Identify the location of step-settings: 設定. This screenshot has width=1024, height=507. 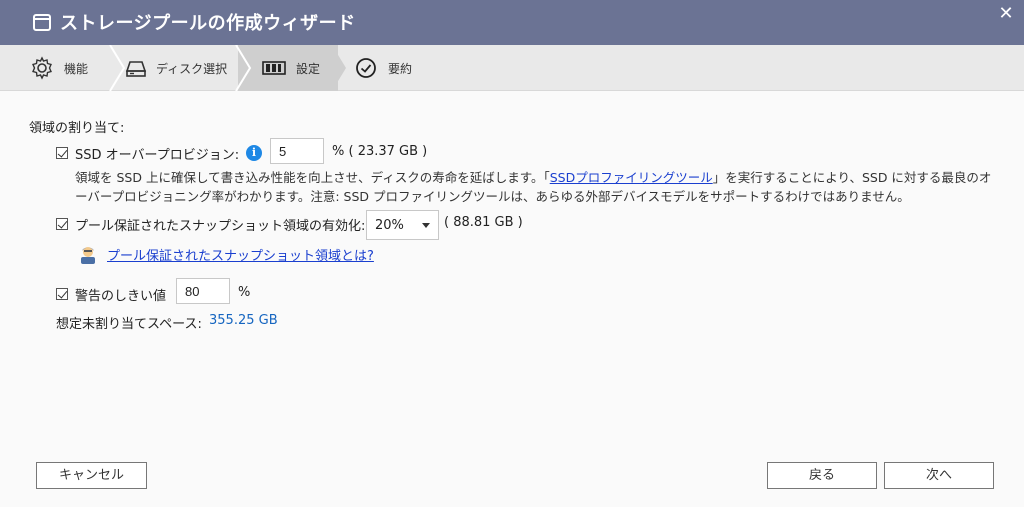
(297, 68).